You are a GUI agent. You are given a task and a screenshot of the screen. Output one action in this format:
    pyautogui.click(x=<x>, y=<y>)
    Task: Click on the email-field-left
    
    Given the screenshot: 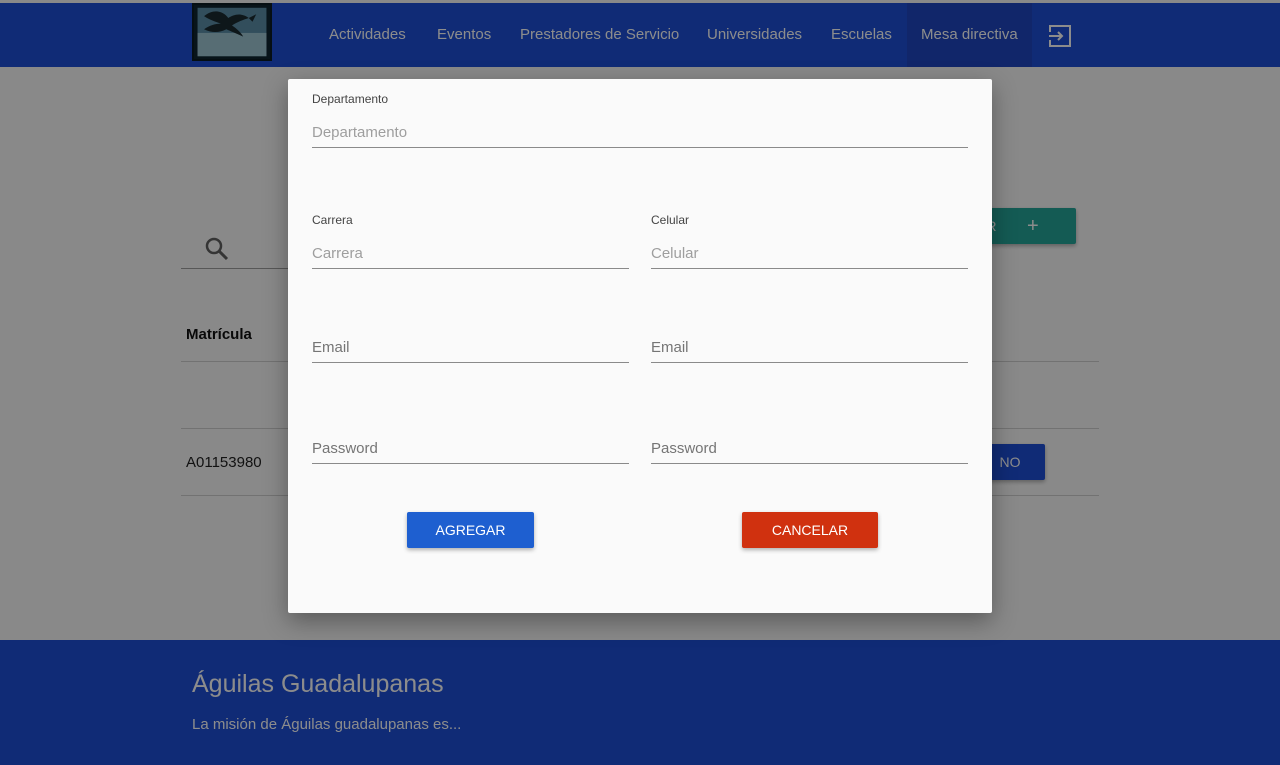 What is the action you would take?
    pyautogui.click(x=470, y=352)
    